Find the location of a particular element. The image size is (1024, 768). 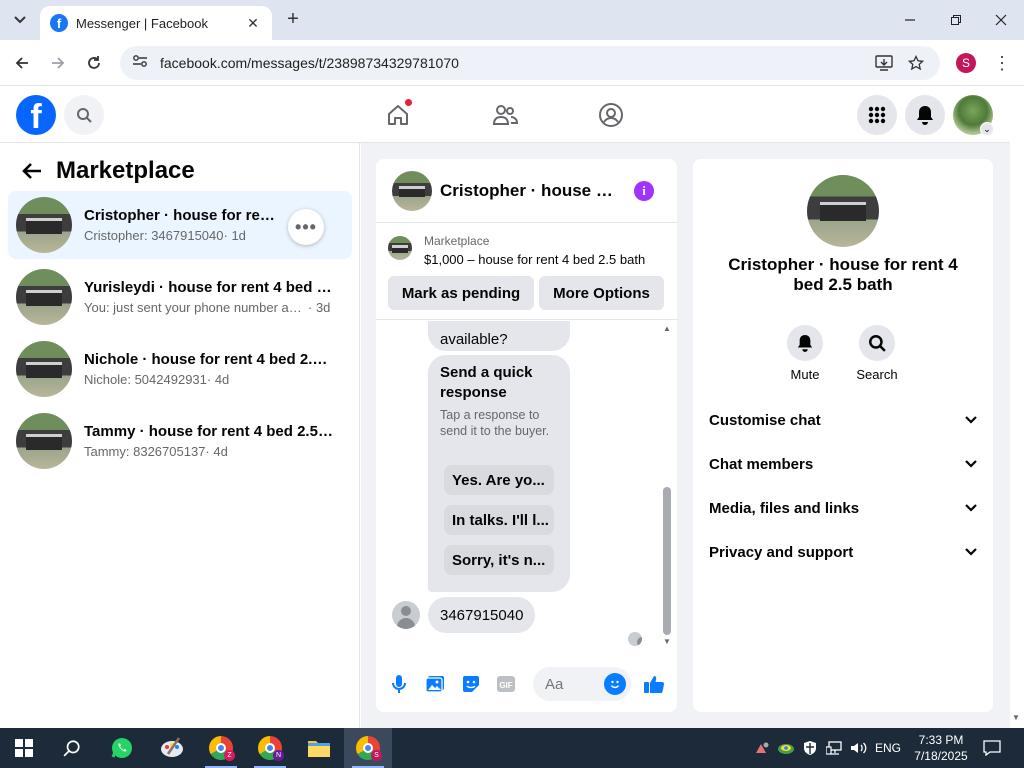

section-label: Privacy and support is located at coordinates (781, 552).